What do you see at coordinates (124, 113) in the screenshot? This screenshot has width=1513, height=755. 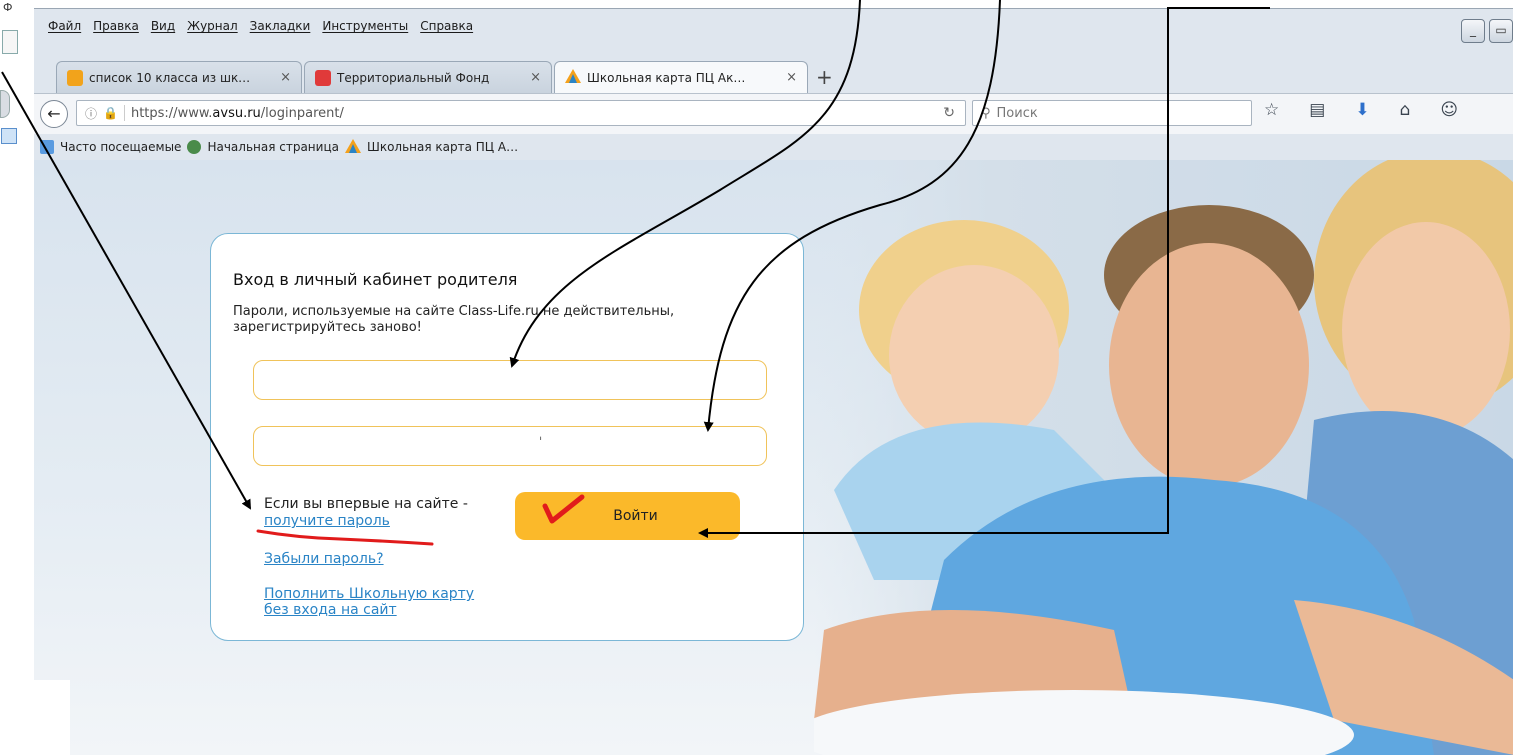 I see `address-divider` at bounding box center [124, 113].